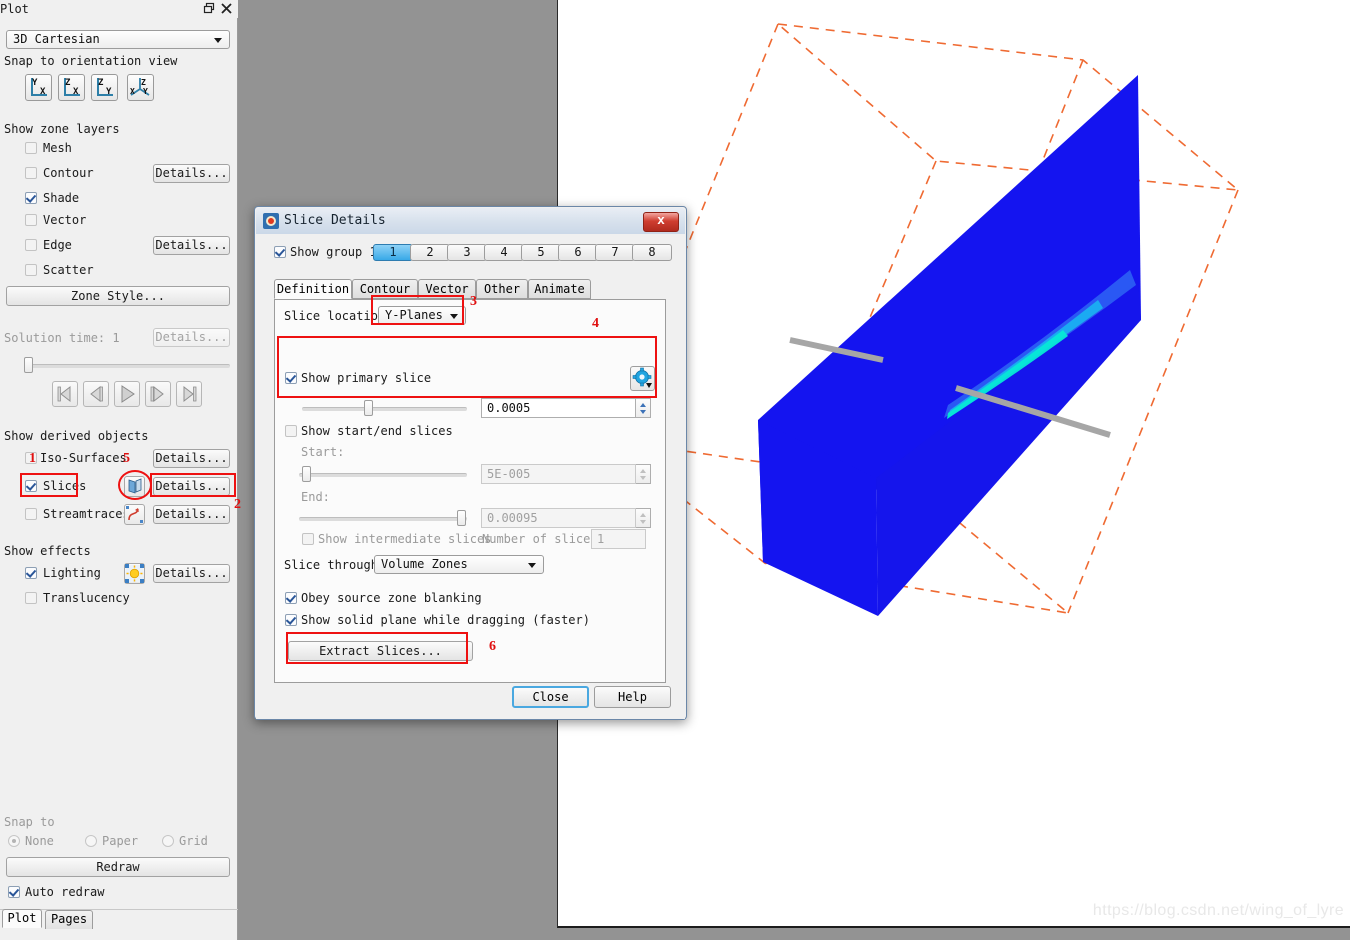 The width and height of the screenshot is (1350, 940). What do you see at coordinates (31, 220) in the screenshot?
I see `checkbox-vector` at bounding box center [31, 220].